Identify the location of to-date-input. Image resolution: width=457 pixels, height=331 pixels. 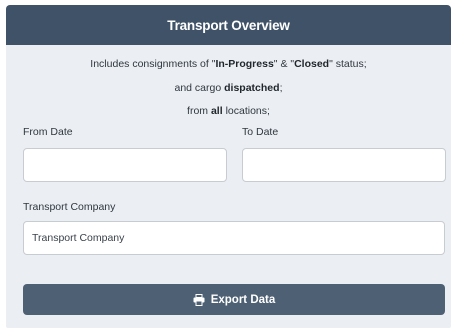
(344, 165).